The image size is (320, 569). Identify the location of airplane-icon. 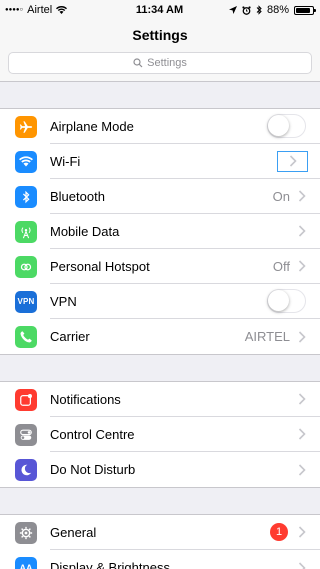
(26, 126).